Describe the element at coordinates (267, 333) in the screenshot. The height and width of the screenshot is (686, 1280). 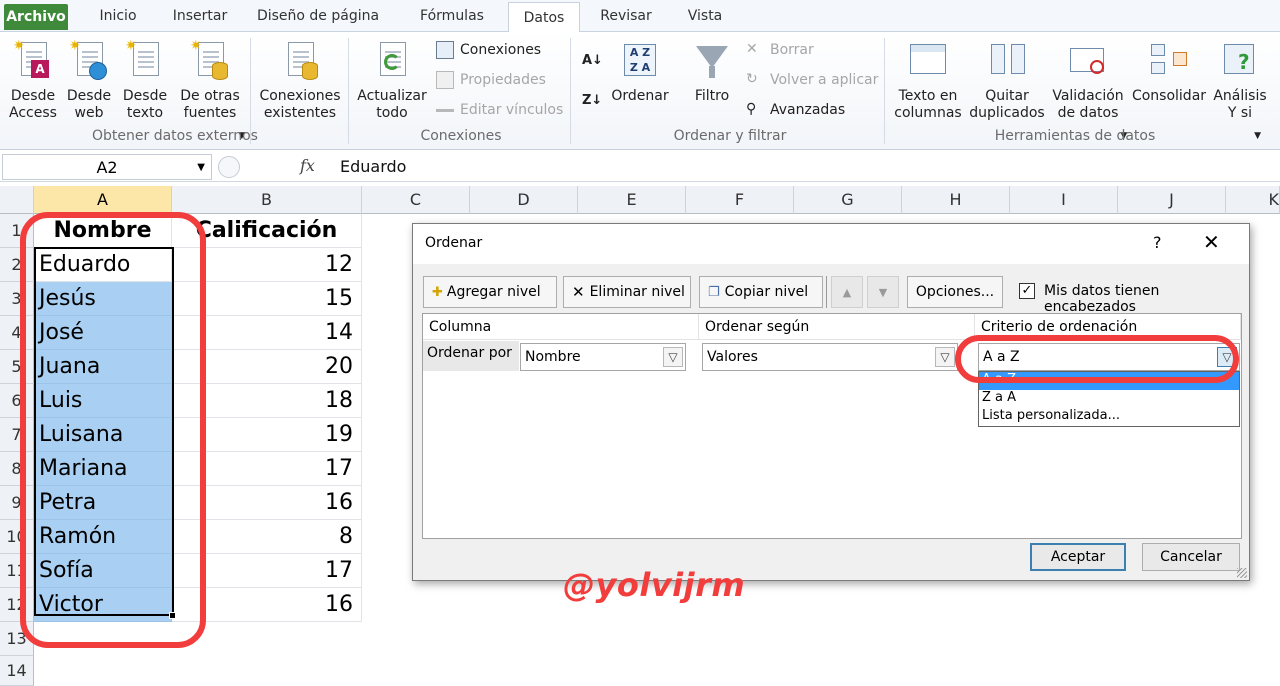
I see `table-row-grade: 14` at that location.